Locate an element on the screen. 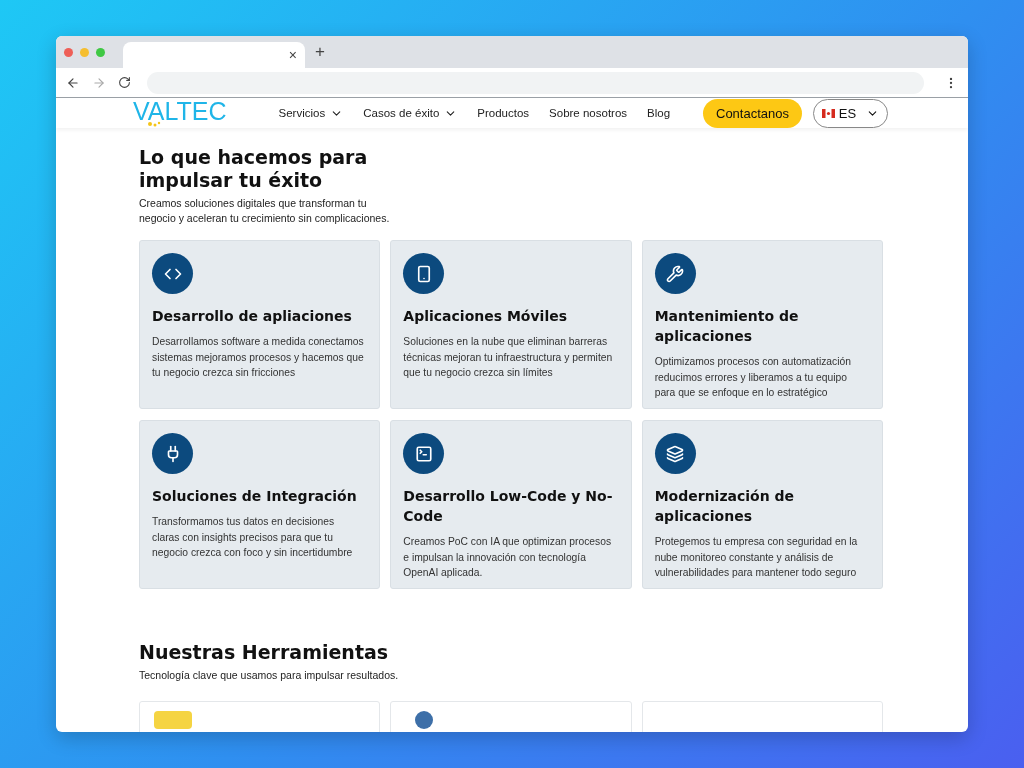 The width and height of the screenshot is (1024, 768). minimize-window-icon is located at coordinates (84, 52).